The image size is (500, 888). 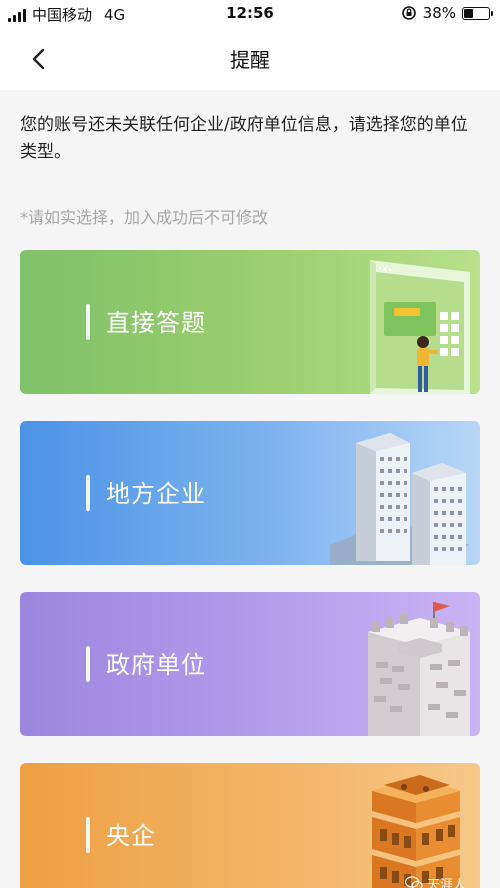 What do you see at coordinates (400, 499) in the screenshot?
I see `office-buildings-illustration` at bounding box center [400, 499].